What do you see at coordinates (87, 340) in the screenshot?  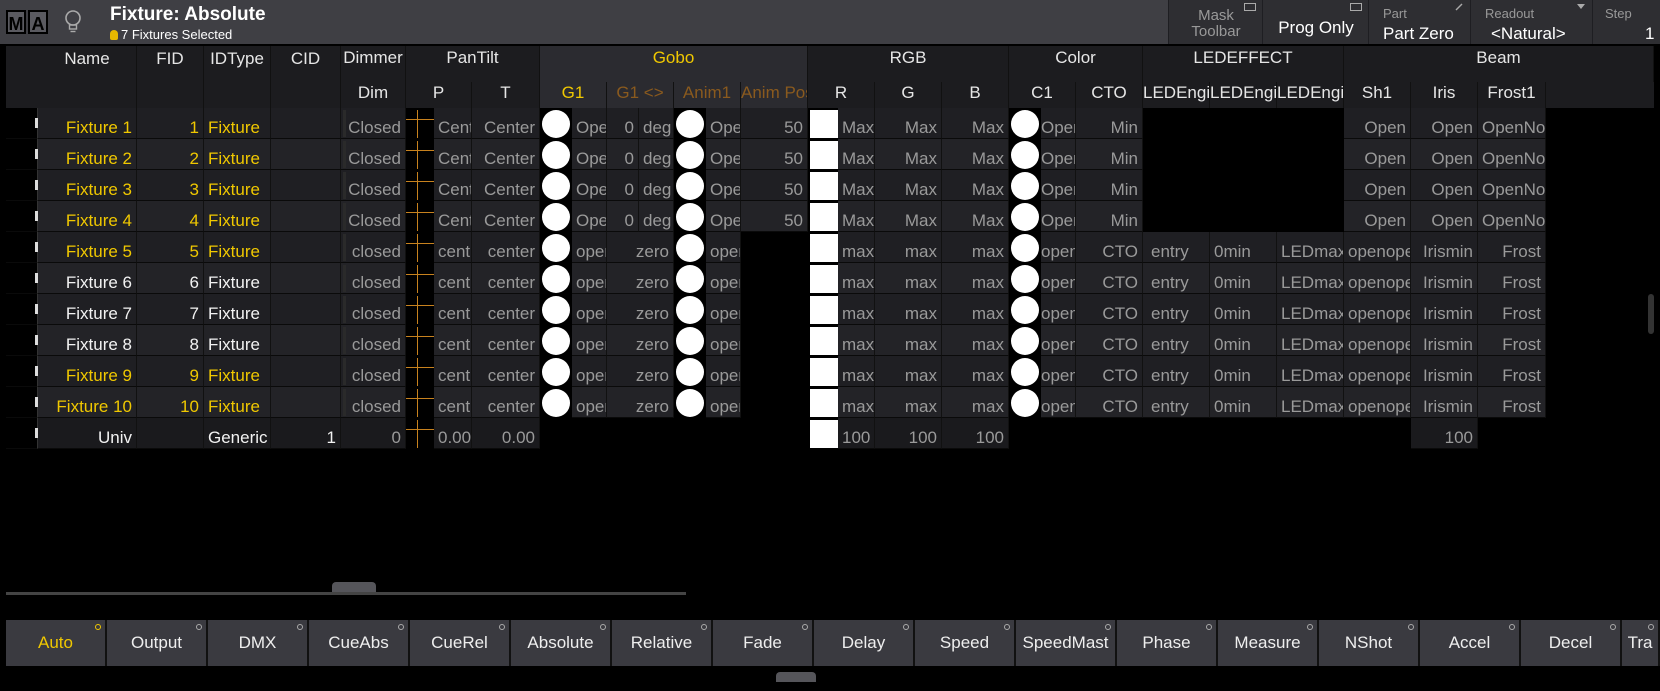 I see `fixture-name: Fixture 8` at bounding box center [87, 340].